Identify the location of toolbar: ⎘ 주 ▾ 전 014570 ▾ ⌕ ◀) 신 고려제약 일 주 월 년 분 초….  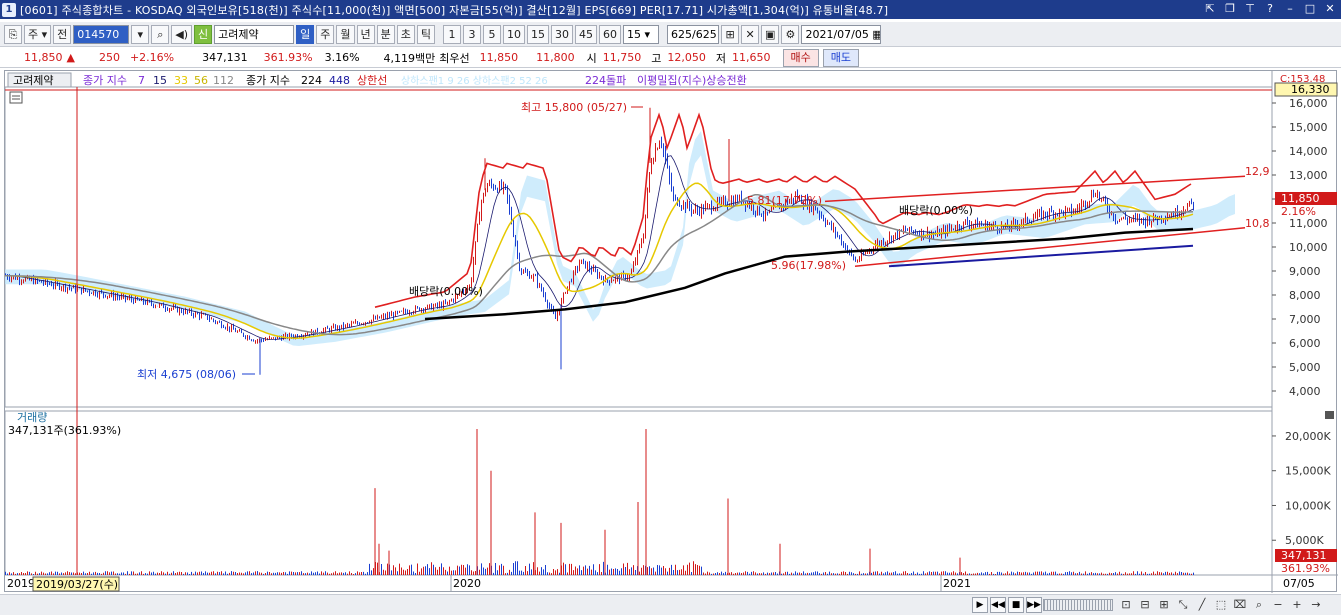
(670, 34).